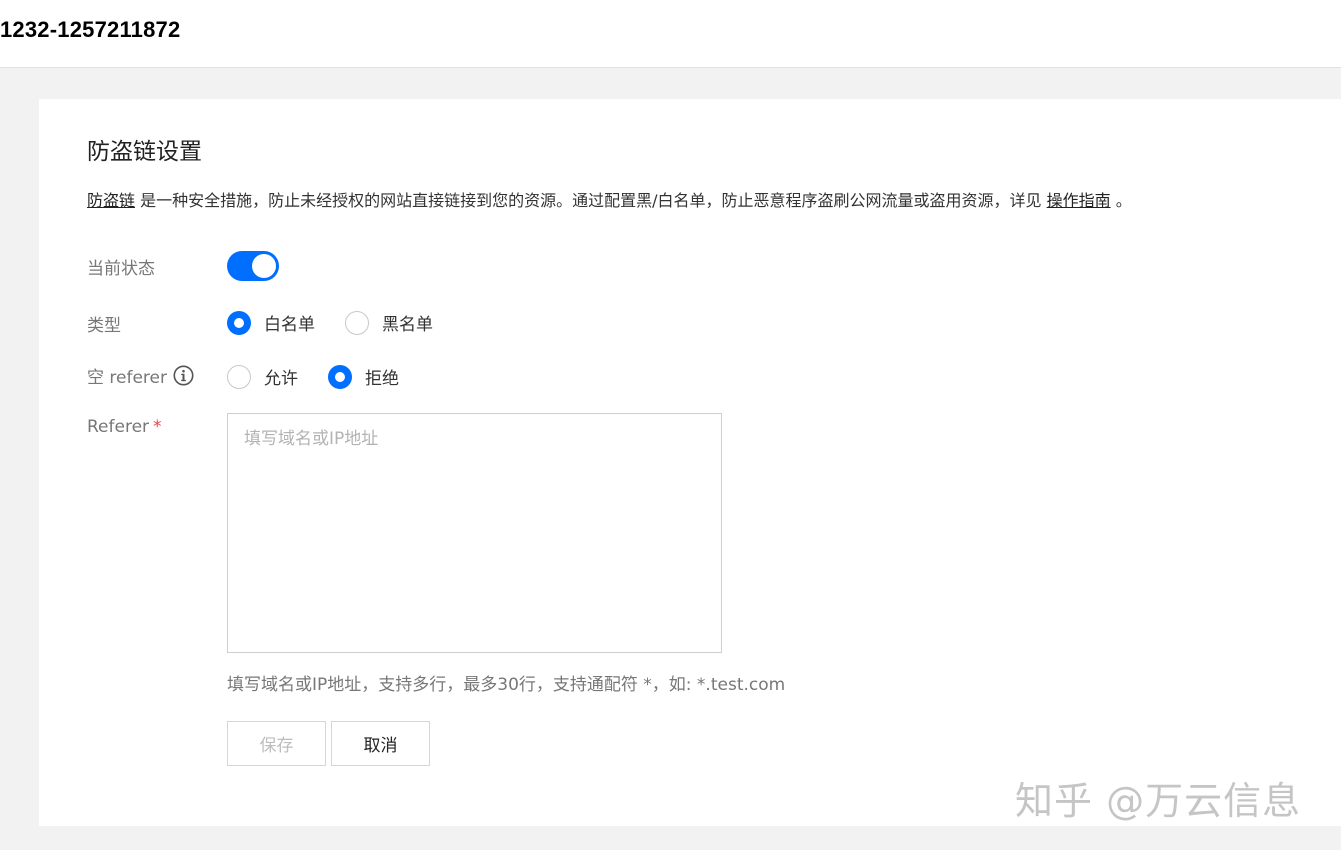  Describe the element at coordinates (276, 743) in the screenshot. I see `save-button: 保存` at that location.